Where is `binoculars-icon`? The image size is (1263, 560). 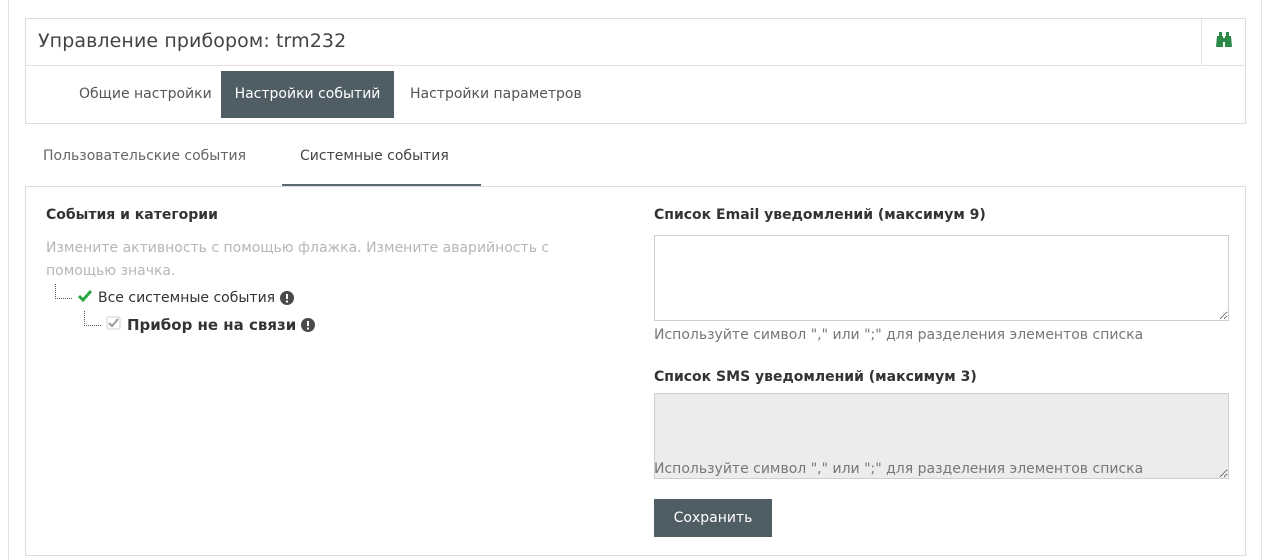 binoculars-icon is located at coordinates (1224, 42).